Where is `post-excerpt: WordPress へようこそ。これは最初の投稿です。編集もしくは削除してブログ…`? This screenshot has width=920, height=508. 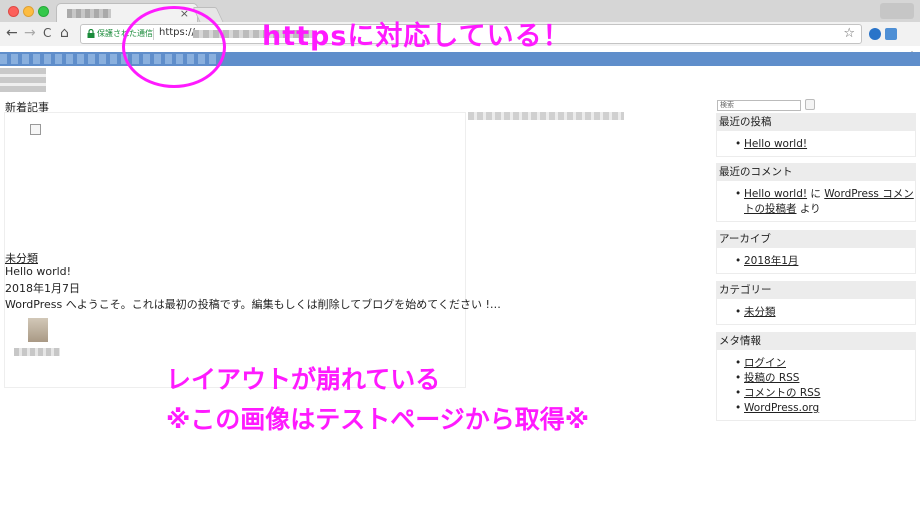
post-excerpt: WordPress へようこそ。これは最初の投稿です。編集もしくは削除してブログ… is located at coordinates (253, 304).